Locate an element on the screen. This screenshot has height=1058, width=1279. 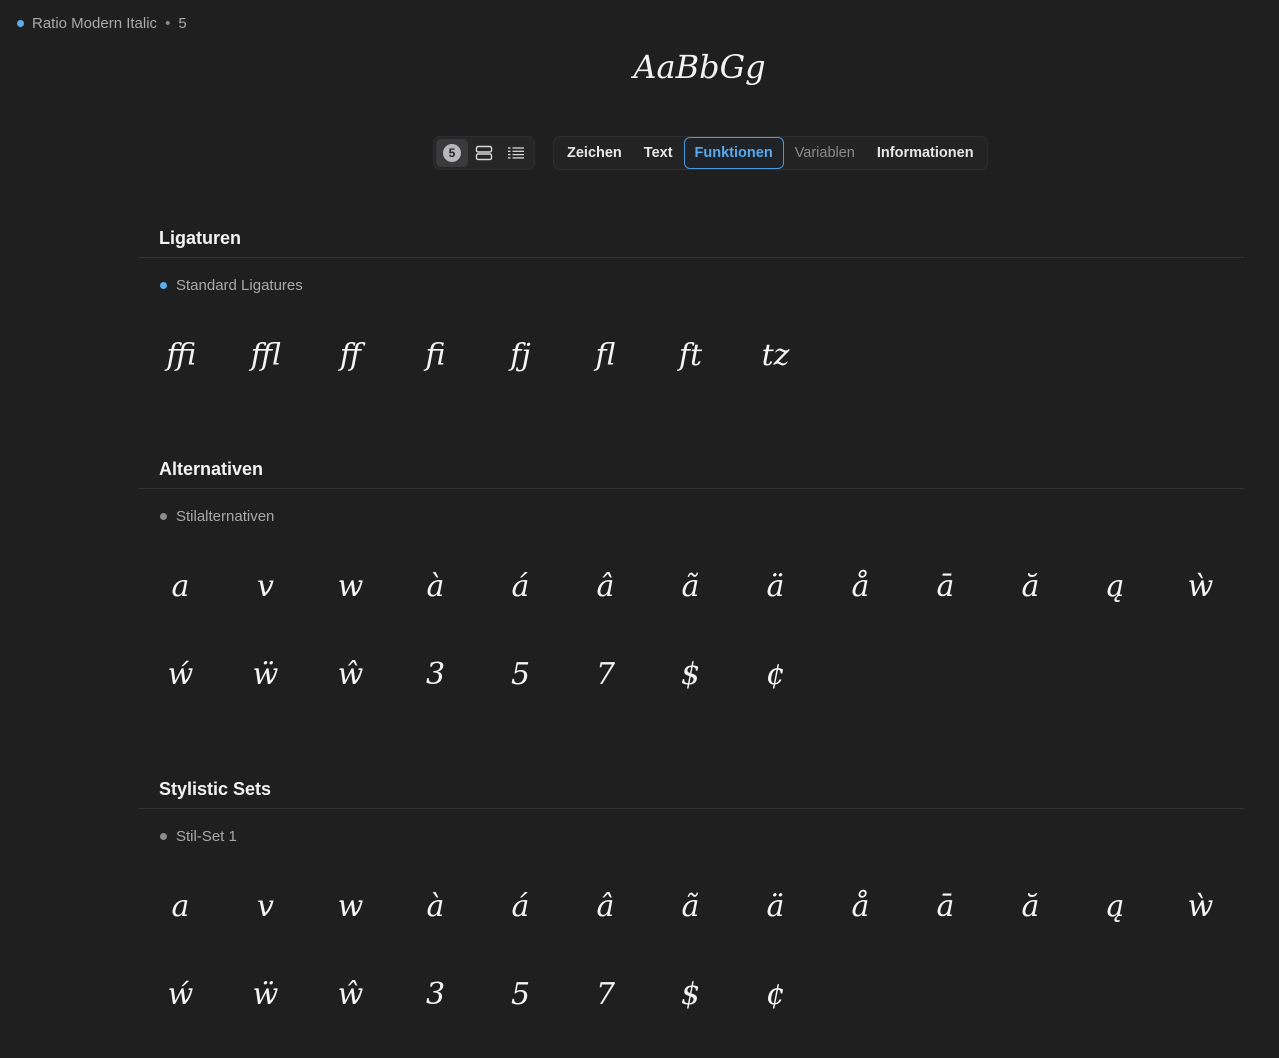
rows-icon is located at coordinates (484, 153).